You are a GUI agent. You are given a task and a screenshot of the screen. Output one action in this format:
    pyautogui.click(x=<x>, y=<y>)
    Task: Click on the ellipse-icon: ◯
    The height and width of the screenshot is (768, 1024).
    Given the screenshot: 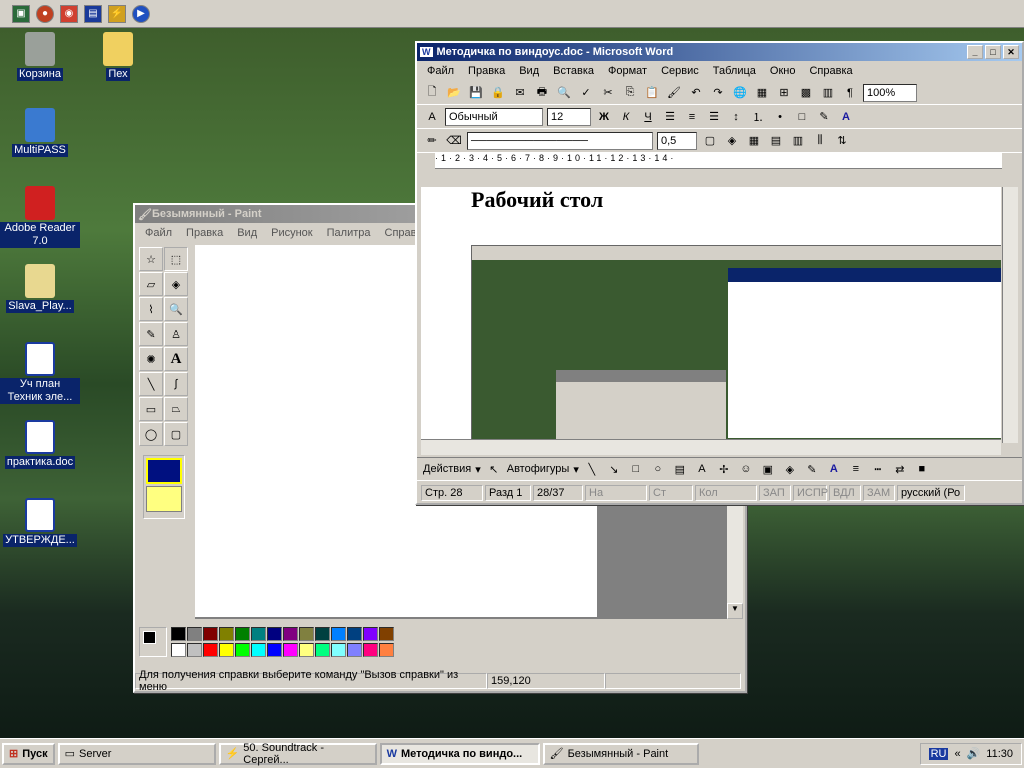 What is the action you would take?
    pyautogui.click(x=151, y=434)
    